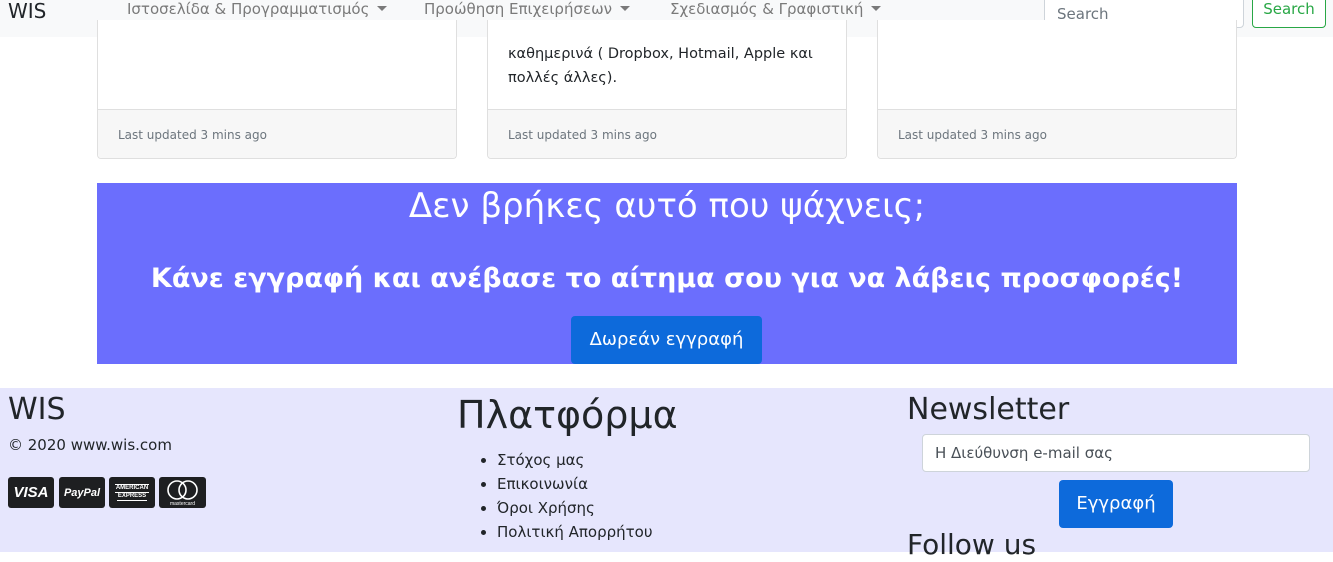 The height and width of the screenshot is (562, 1333). I want to click on amex-label-line2: EXPRESS, so click(132, 497).